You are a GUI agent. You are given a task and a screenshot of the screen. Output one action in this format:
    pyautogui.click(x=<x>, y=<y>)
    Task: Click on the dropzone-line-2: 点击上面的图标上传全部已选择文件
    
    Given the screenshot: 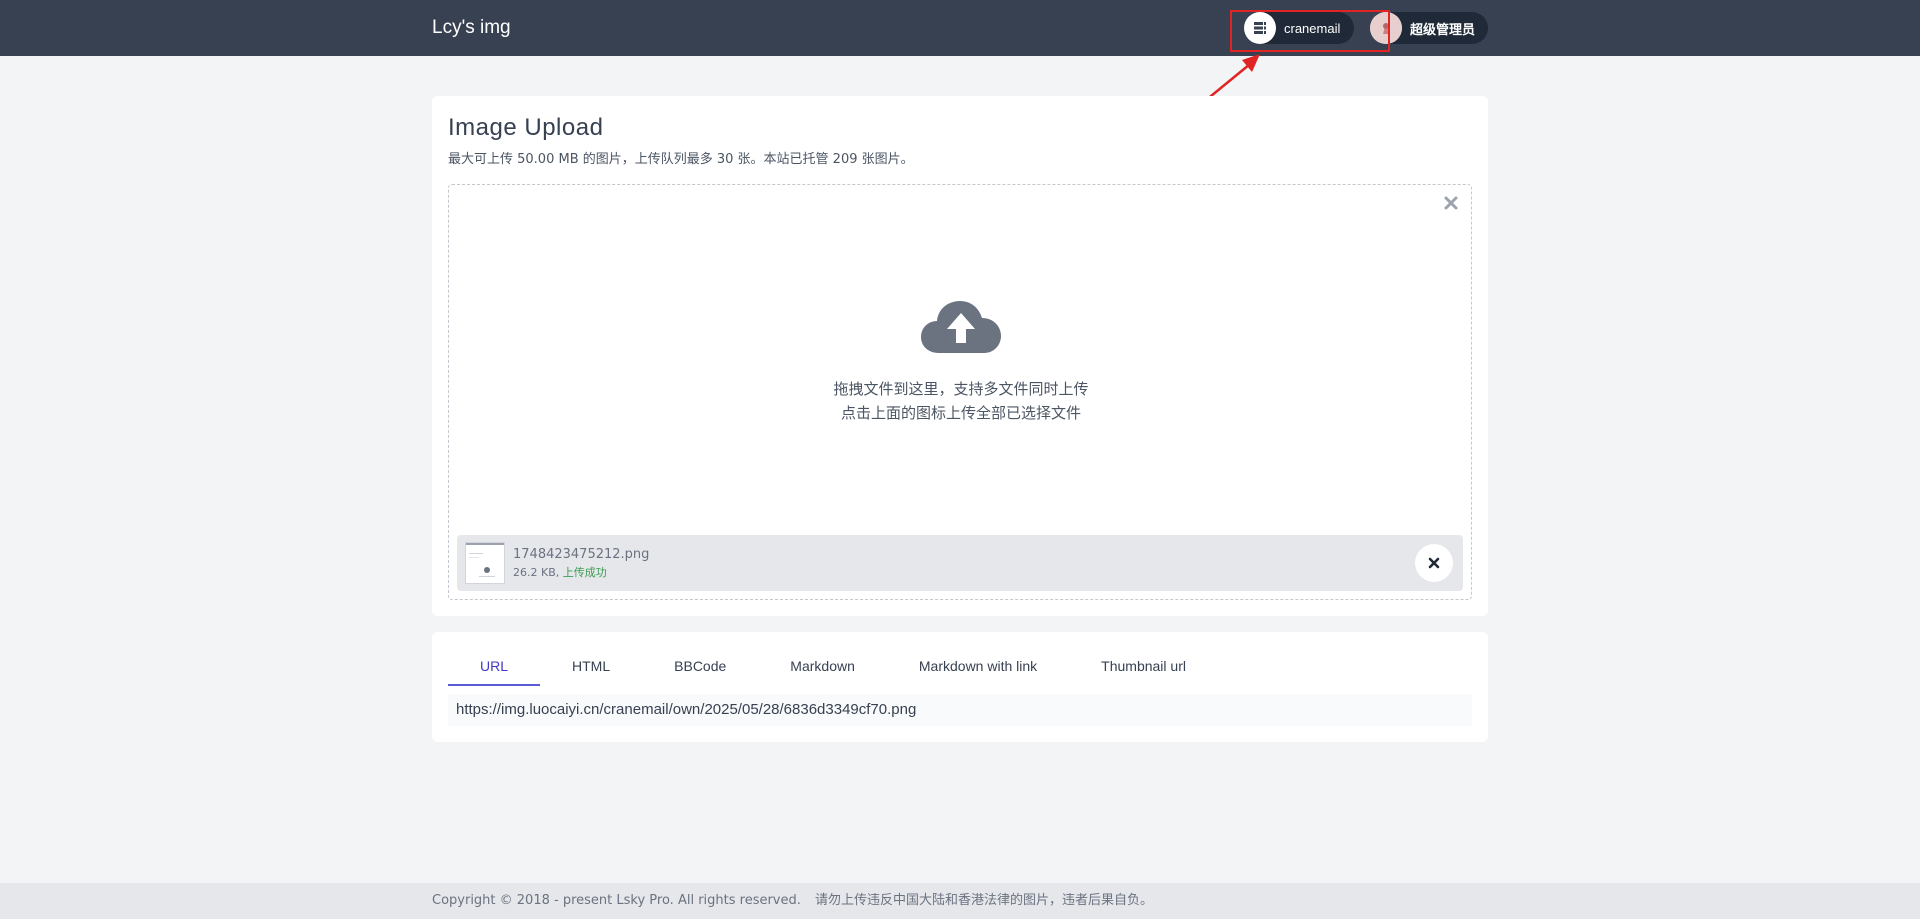 What is the action you would take?
    pyautogui.click(x=960, y=413)
    